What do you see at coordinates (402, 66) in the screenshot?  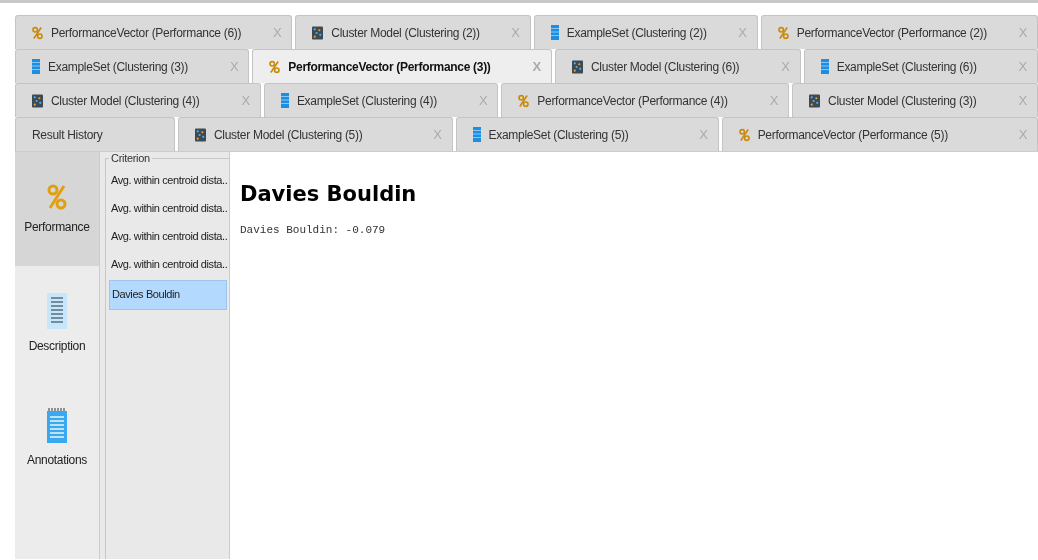 I see `result-tab: PerformanceVector (Performance (3)) X` at bounding box center [402, 66].